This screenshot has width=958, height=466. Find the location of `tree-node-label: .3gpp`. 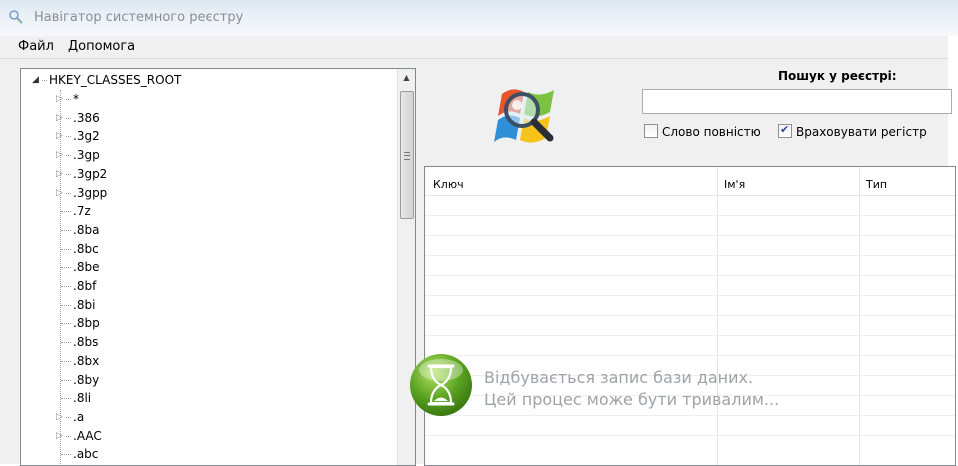

tree-node-label: .3gpp is located at coordinates (90, 192).